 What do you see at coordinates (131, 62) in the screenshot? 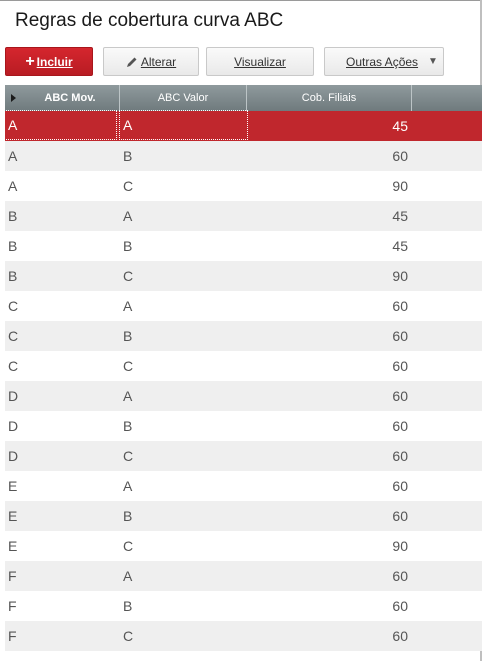
I see `pencil-icon` at bounding box center [131, 62].